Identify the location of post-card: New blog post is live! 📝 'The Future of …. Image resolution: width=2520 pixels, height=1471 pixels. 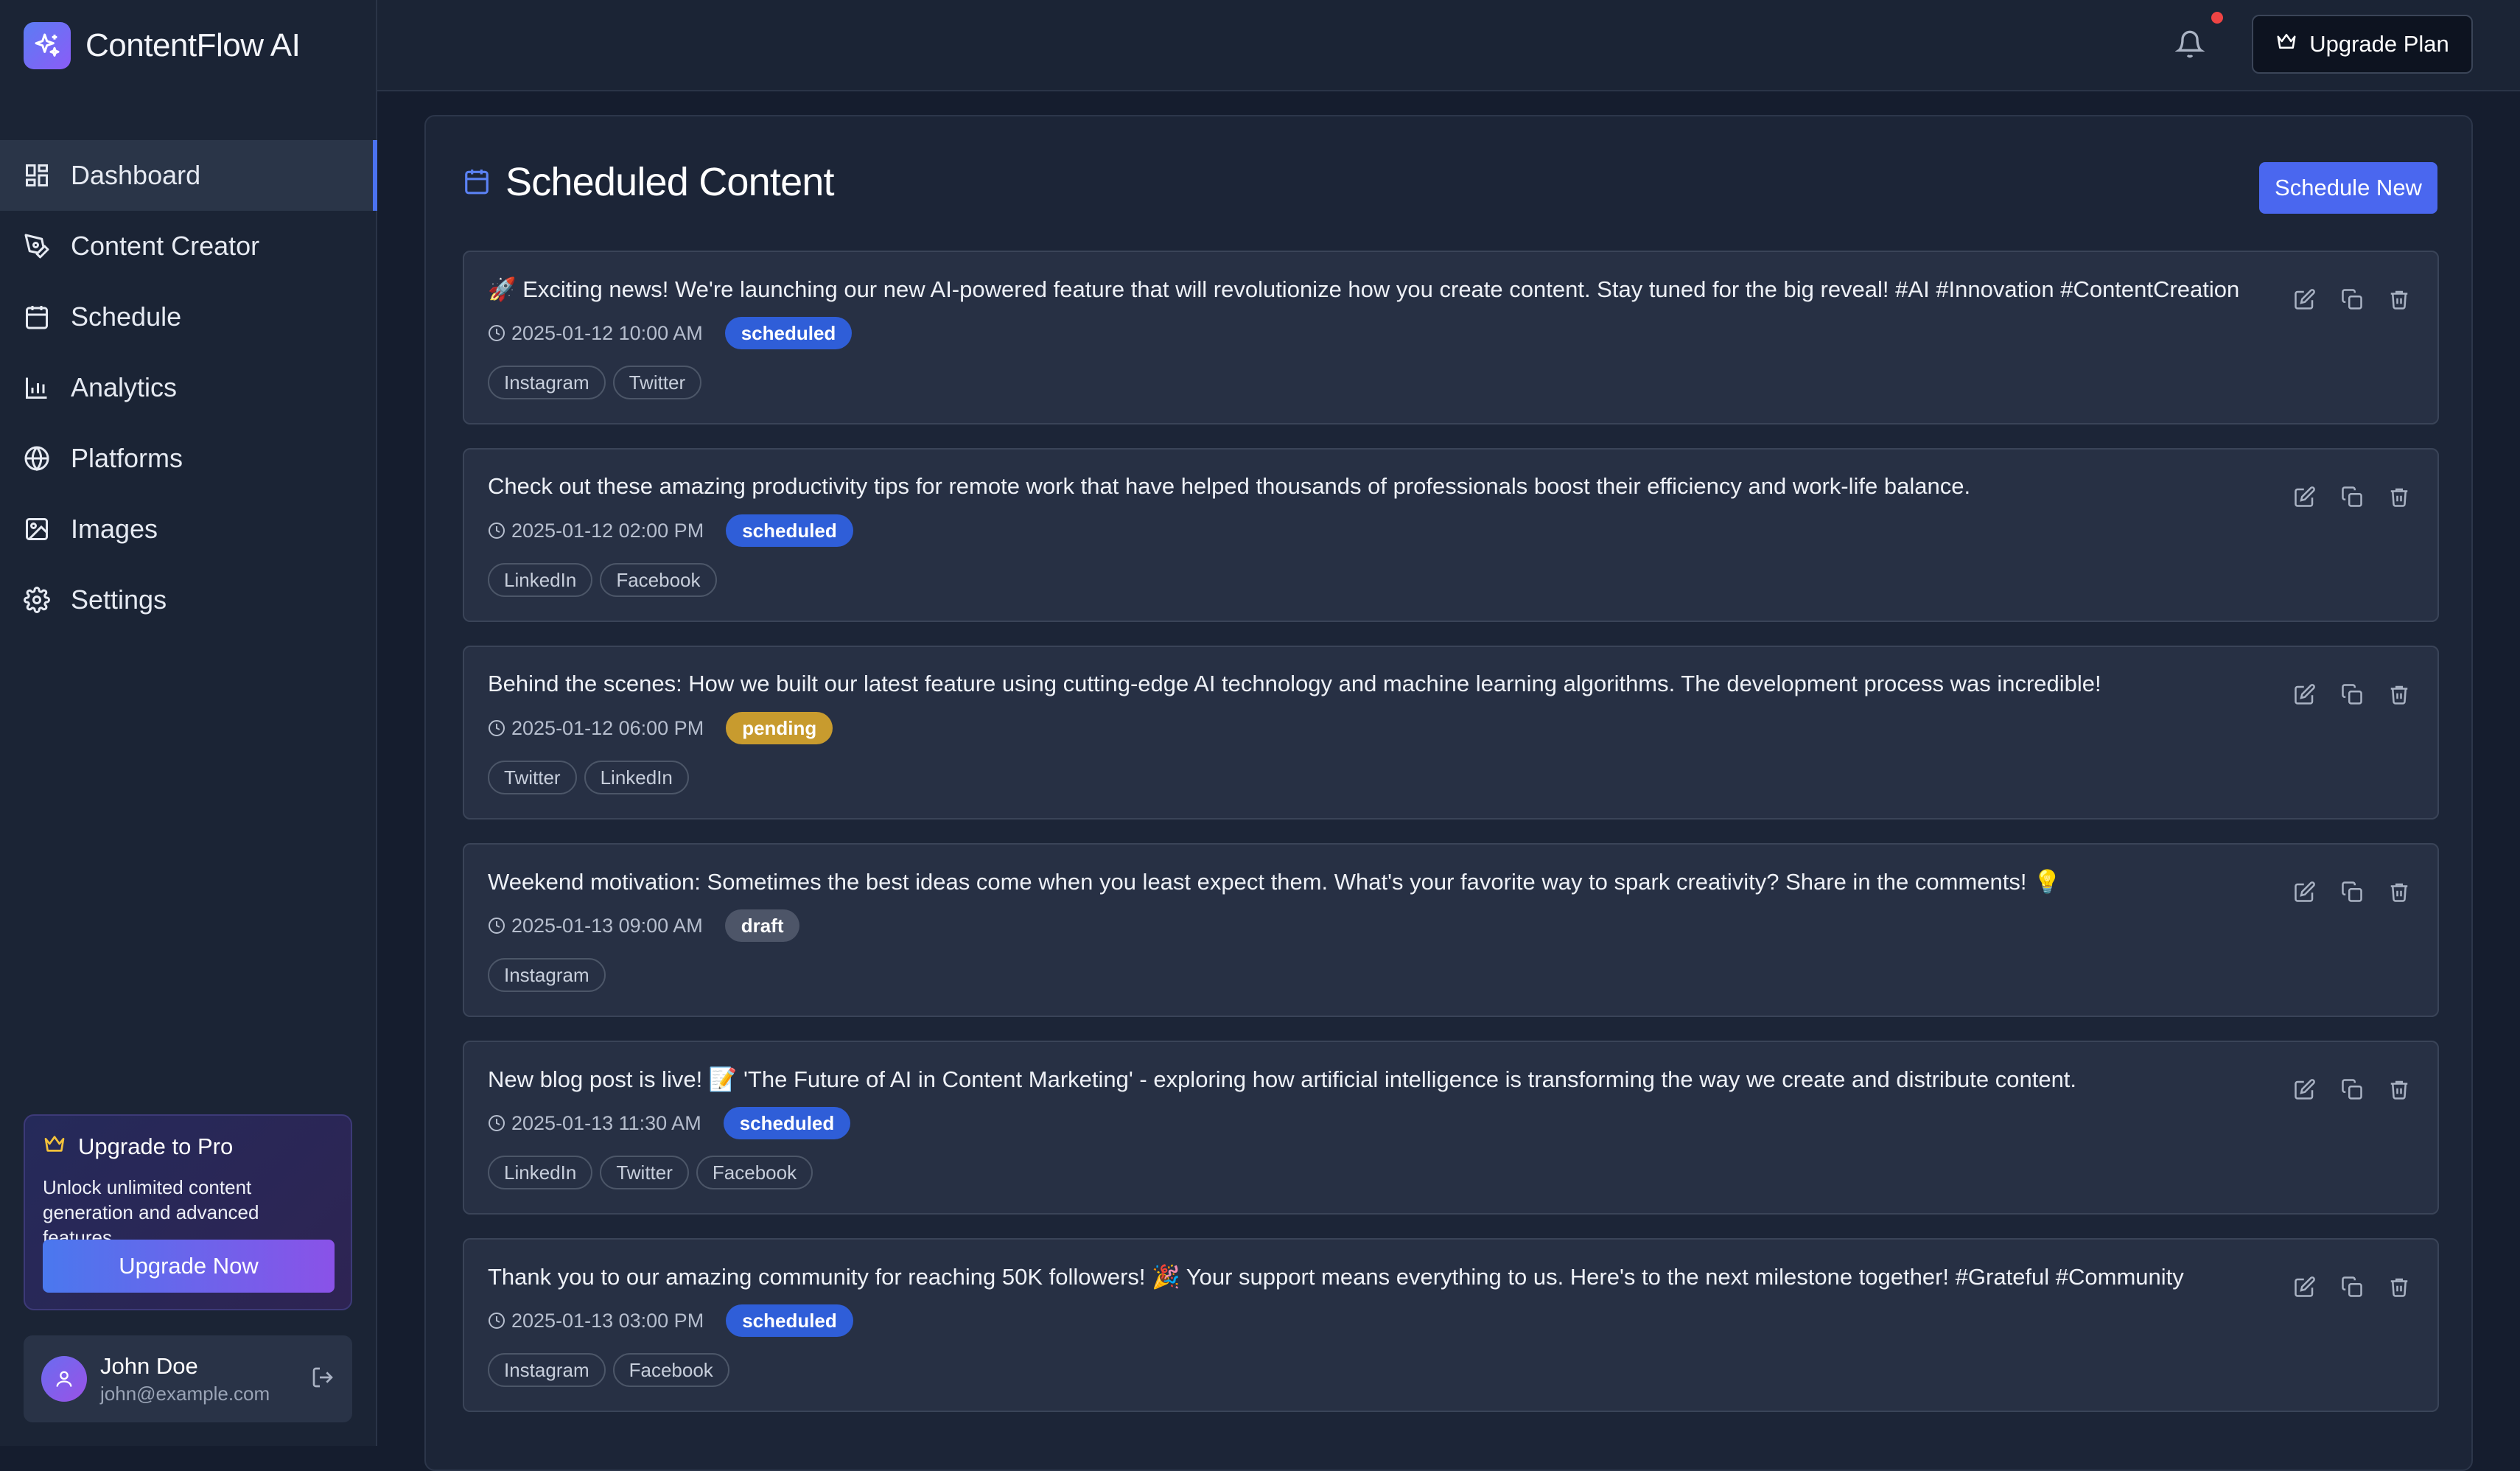
(1451, 1128).